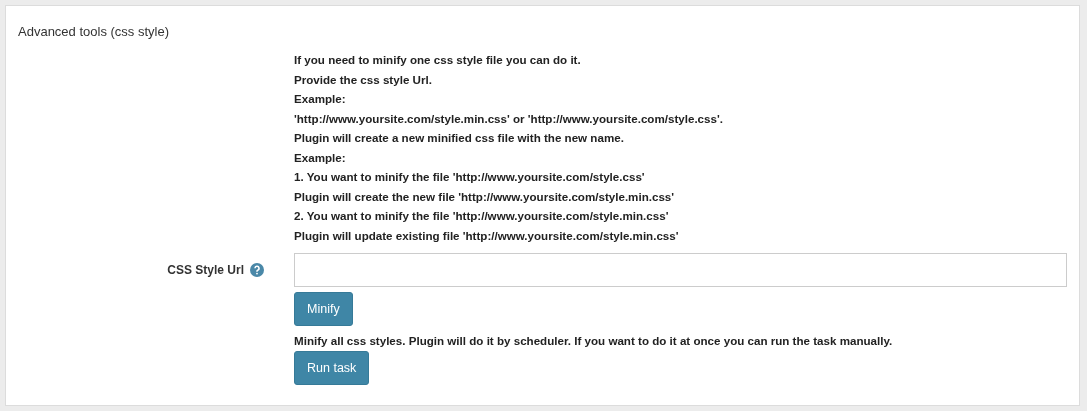  What do you see at coordinates (470, 177) in the screenshot?
I see `instruction-text: 1. You want to minify the file 'http://www.yoursite.com/style.css'` at bounding box center [470, 177].